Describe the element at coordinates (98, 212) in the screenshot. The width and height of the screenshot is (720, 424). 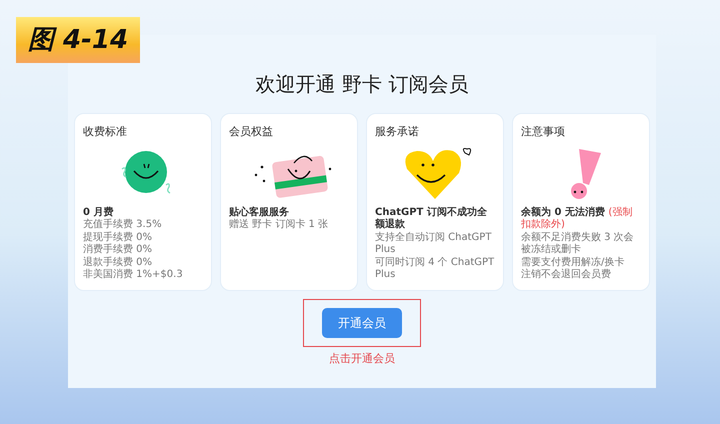
I see `card-headline: 0 月费` at that location.